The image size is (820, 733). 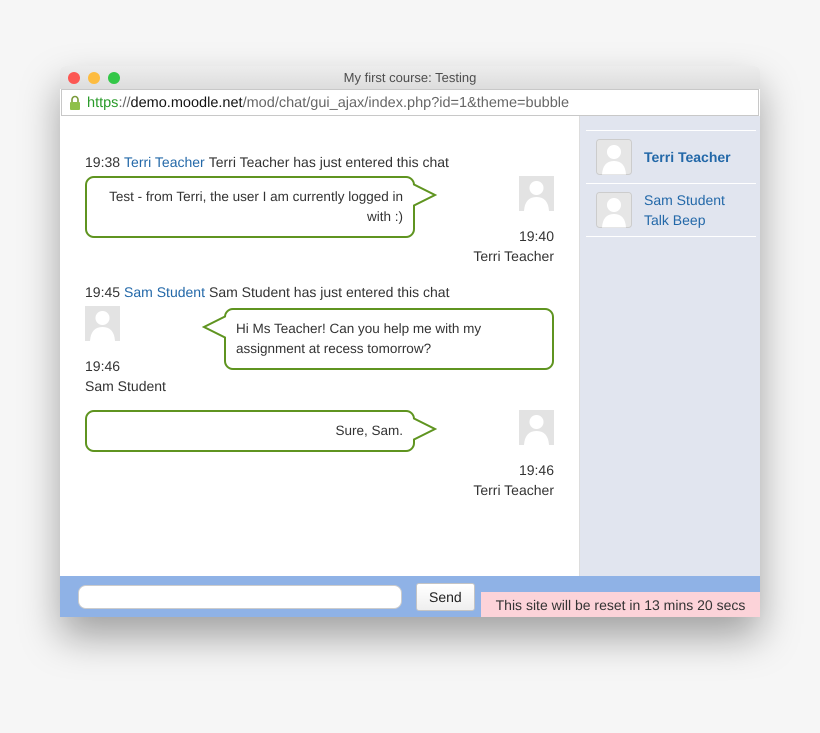 I want to click on window-title: My first course: Testing, so click(x=410, y=77).